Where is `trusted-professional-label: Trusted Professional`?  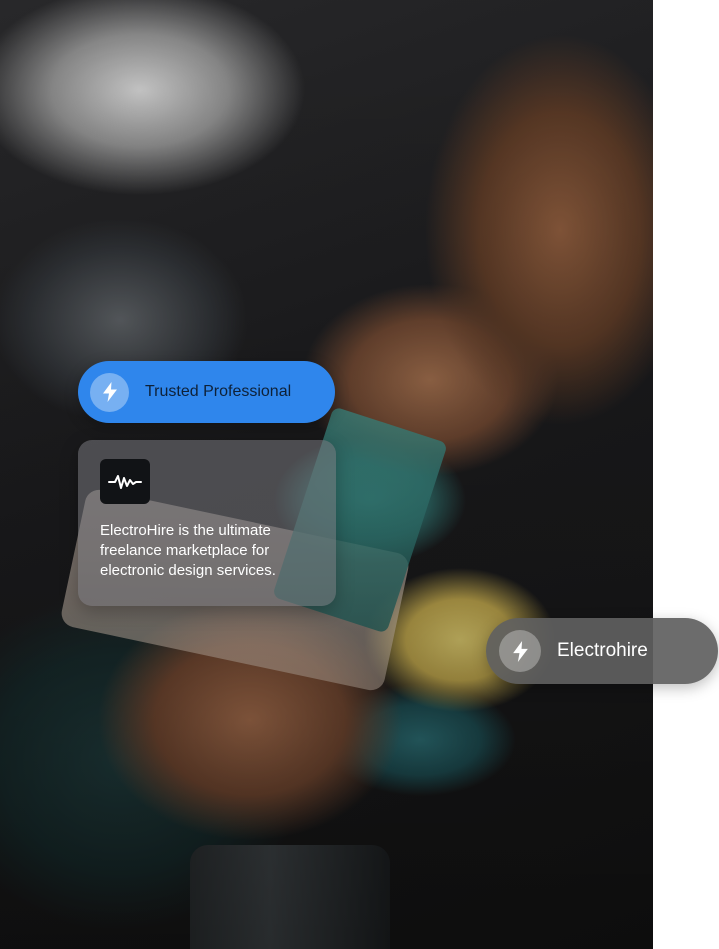
trusted-professional-label: Trusted Professional is located at coordinates (218, 391).